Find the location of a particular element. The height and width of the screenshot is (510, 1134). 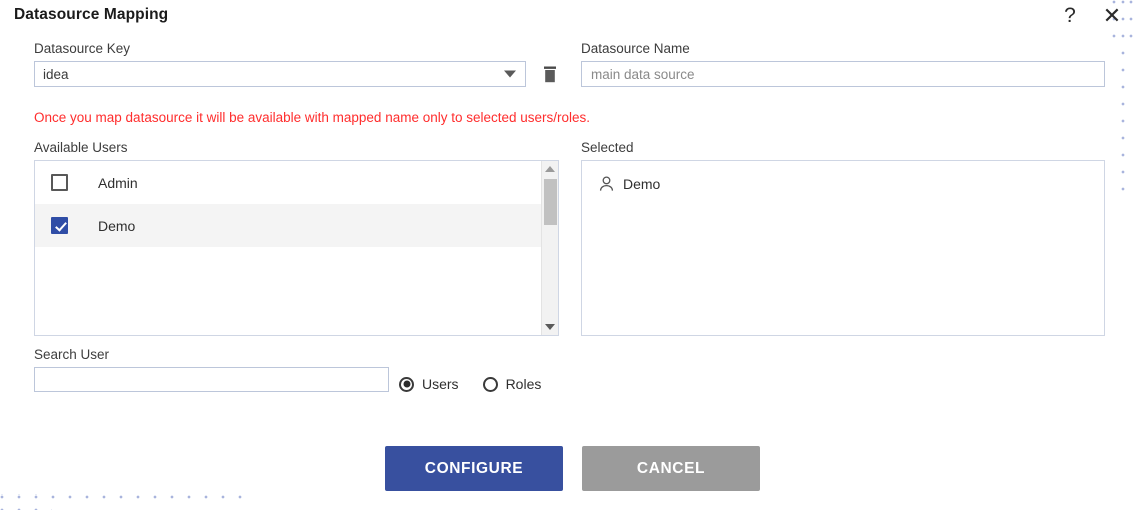

search-scope-radio-group: Users Roles is located at coordinates (470, 384).